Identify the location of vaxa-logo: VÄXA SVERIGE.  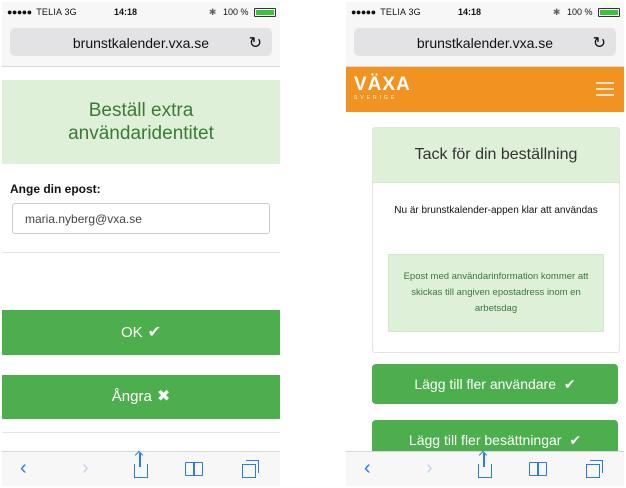
(382, 88).